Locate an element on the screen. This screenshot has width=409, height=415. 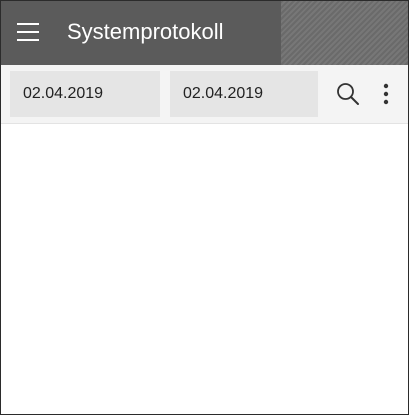
more-vert-icon is located at coordinates (386, 94).